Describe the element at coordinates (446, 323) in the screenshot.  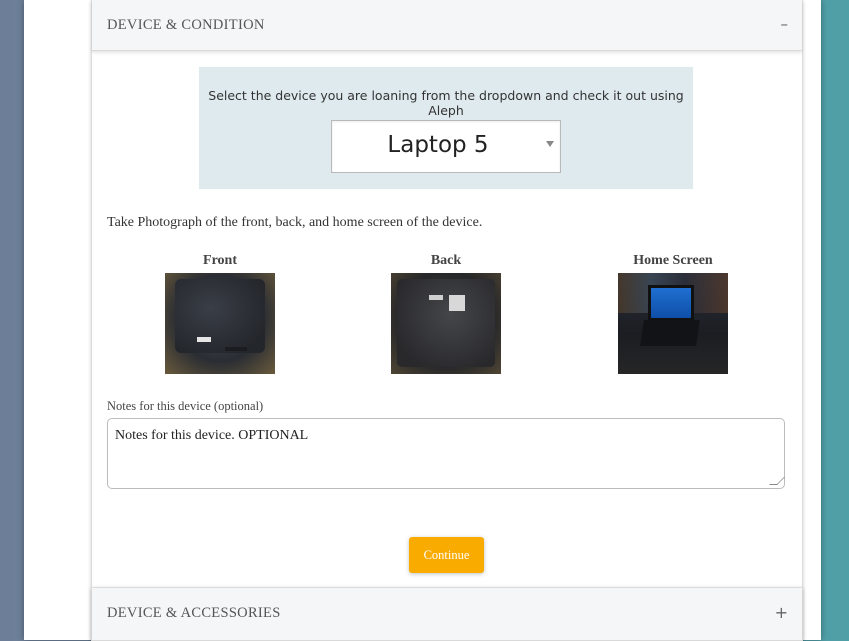
I see `laptop-base-photo` at that location.